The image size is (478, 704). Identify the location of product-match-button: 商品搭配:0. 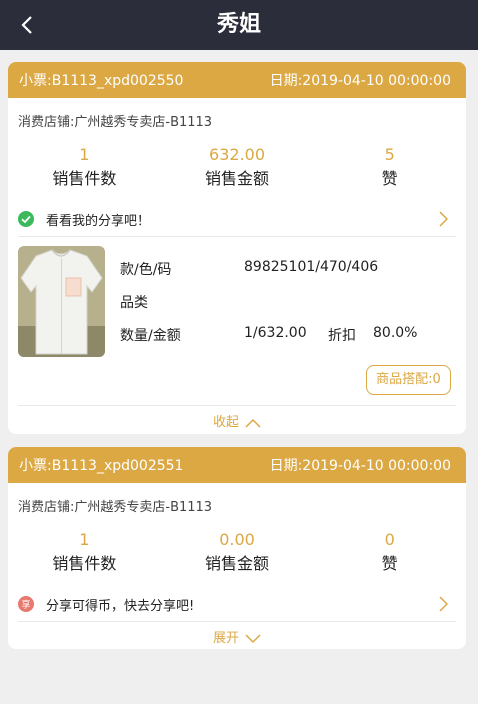
(408, 380).